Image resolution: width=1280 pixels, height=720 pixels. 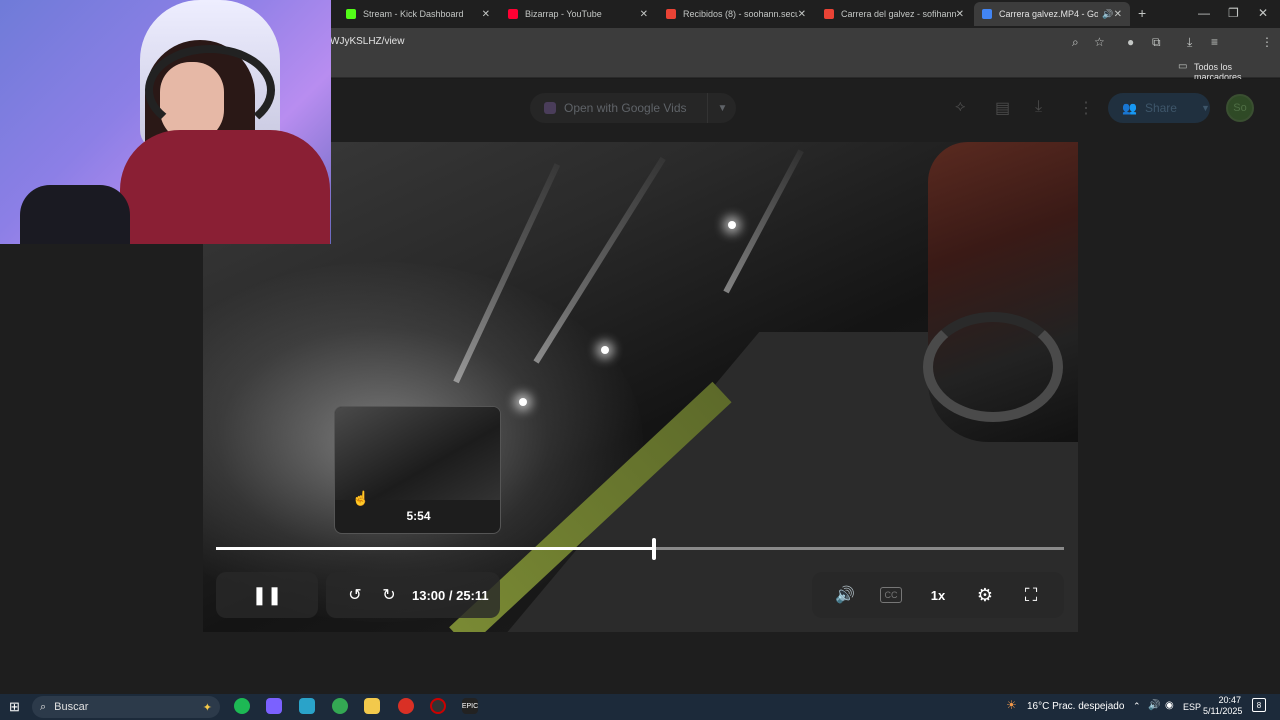 I want to click on notification-badge: 8, so click(x=1259, y=705).